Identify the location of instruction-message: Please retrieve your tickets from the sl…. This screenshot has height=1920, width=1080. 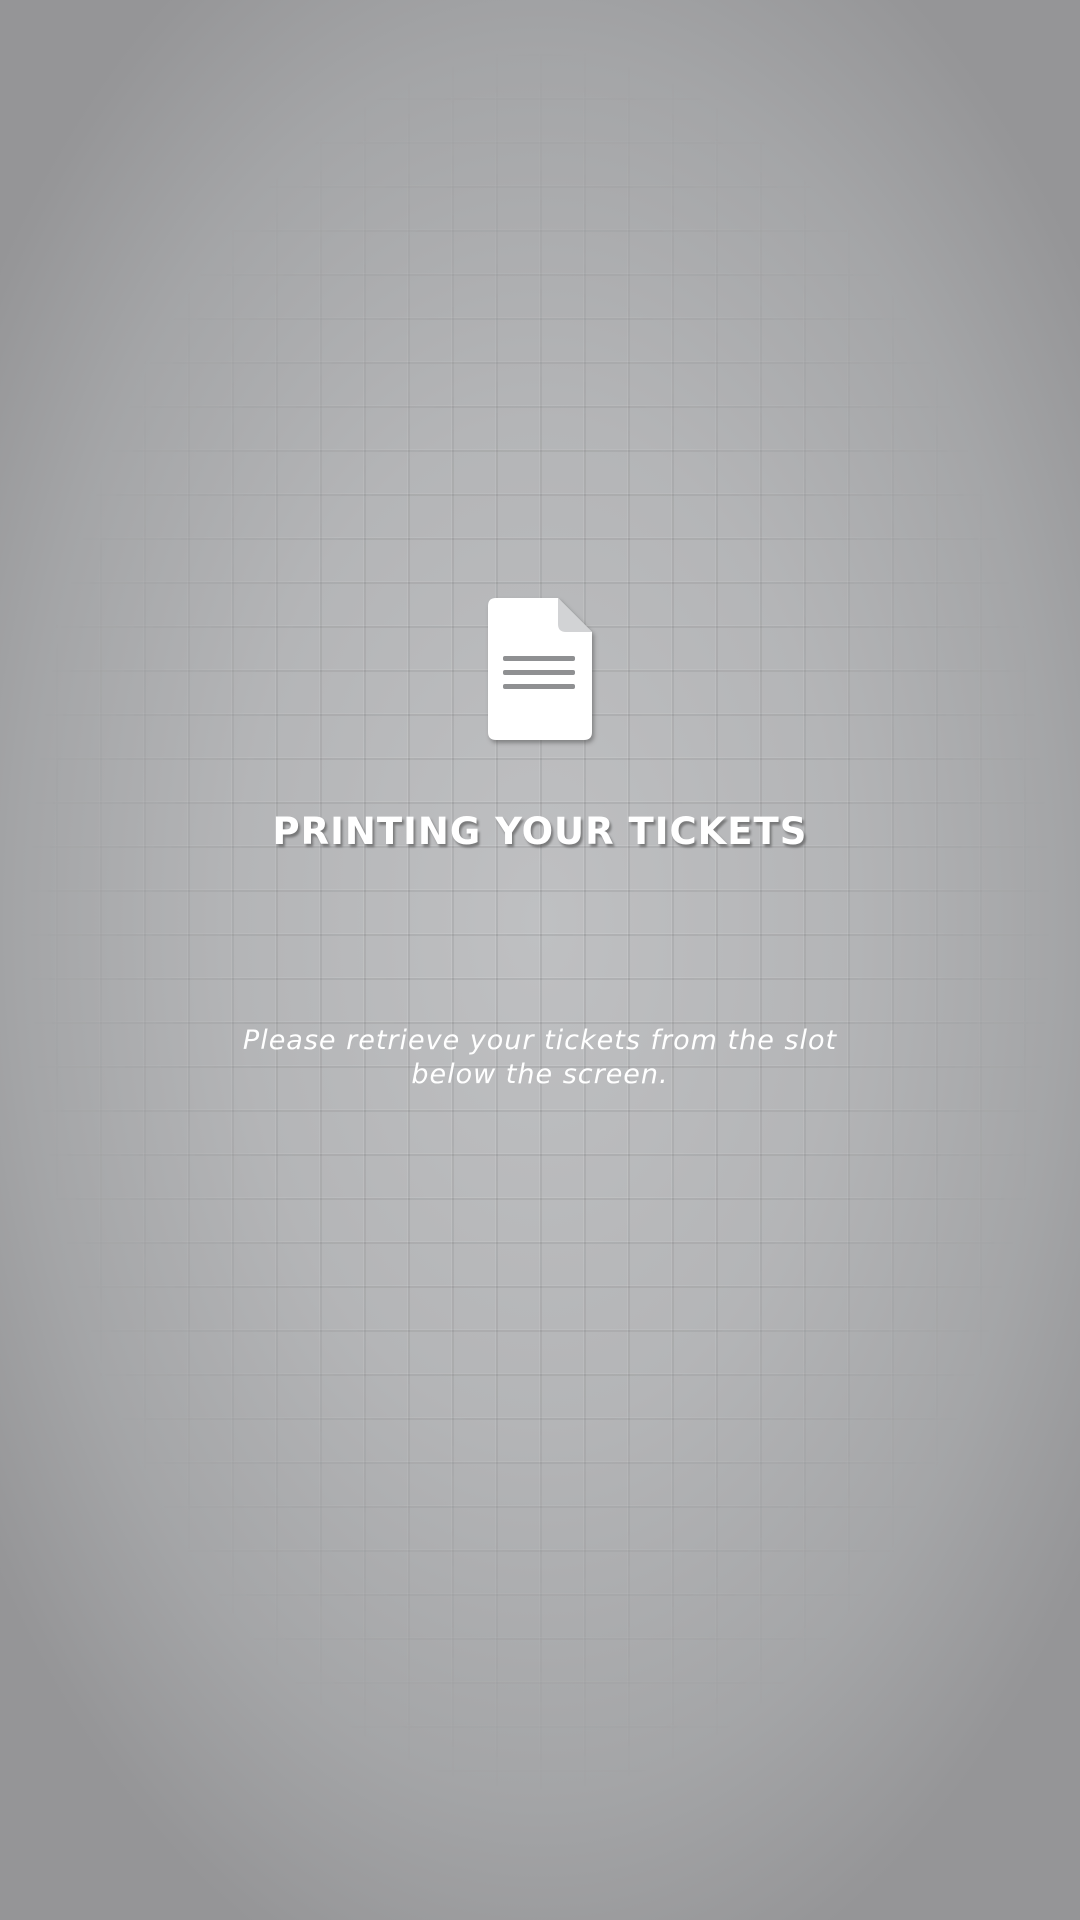
(540, 1057).